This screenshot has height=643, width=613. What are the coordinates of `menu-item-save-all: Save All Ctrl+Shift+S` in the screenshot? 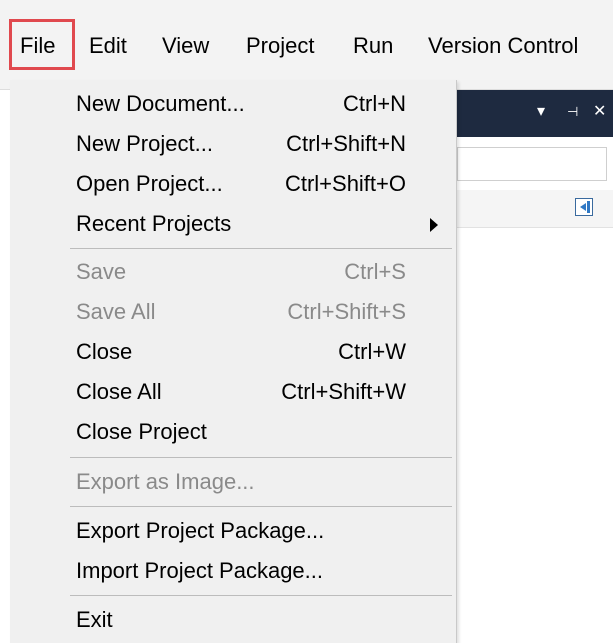 It's located at (233, 312).